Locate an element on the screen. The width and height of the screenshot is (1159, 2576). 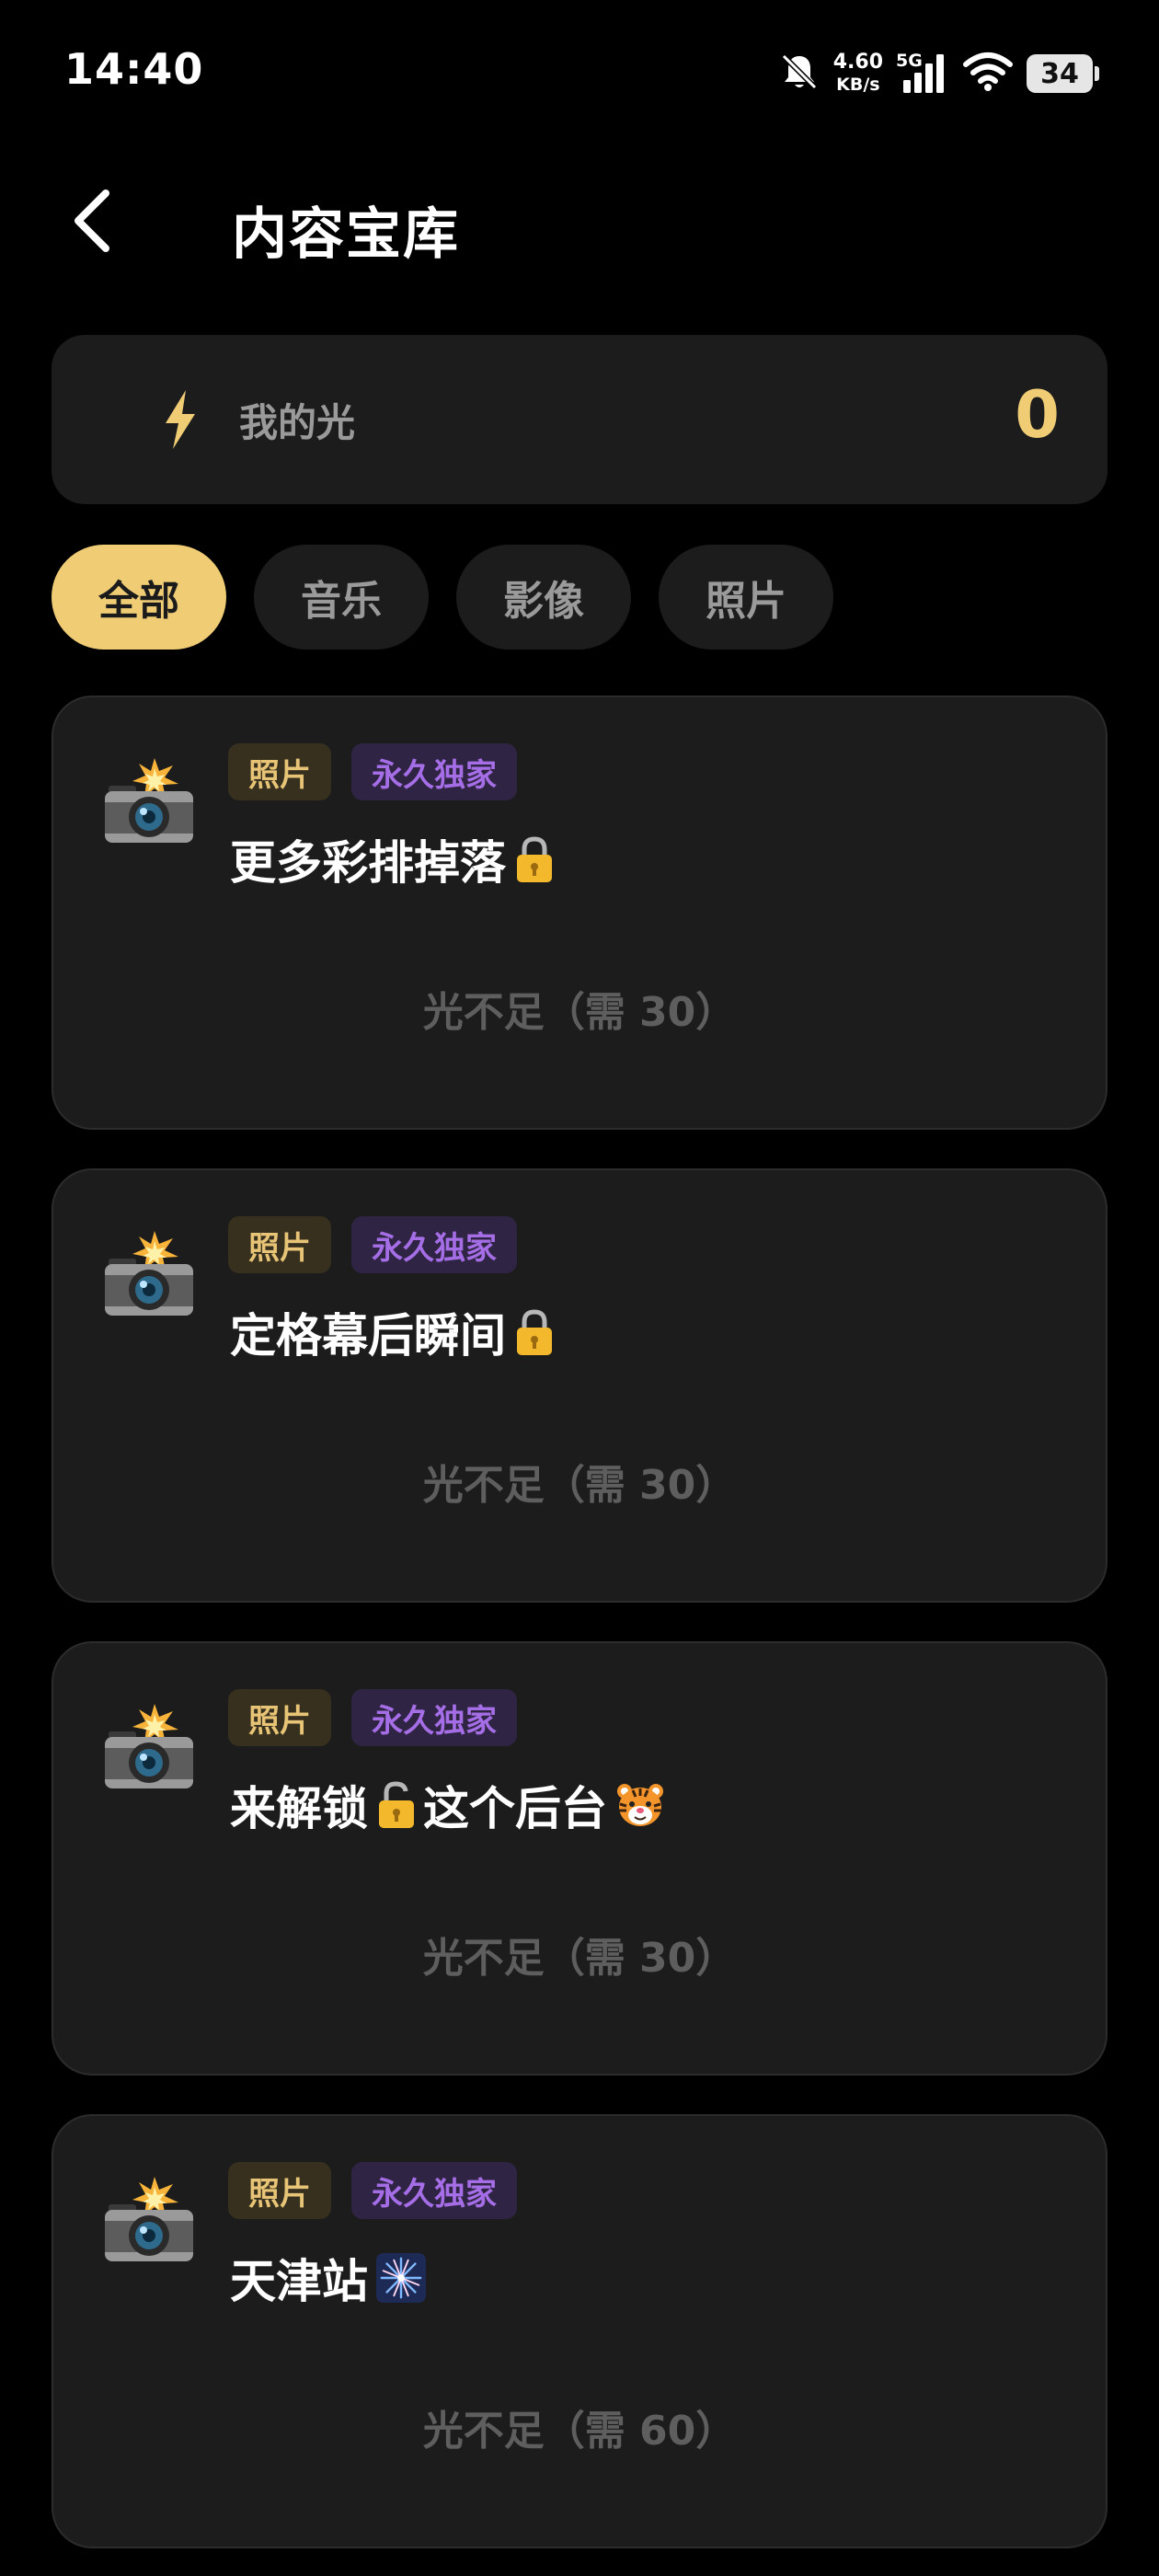
tiger-face-icon is located at coordinates (640, 1805).